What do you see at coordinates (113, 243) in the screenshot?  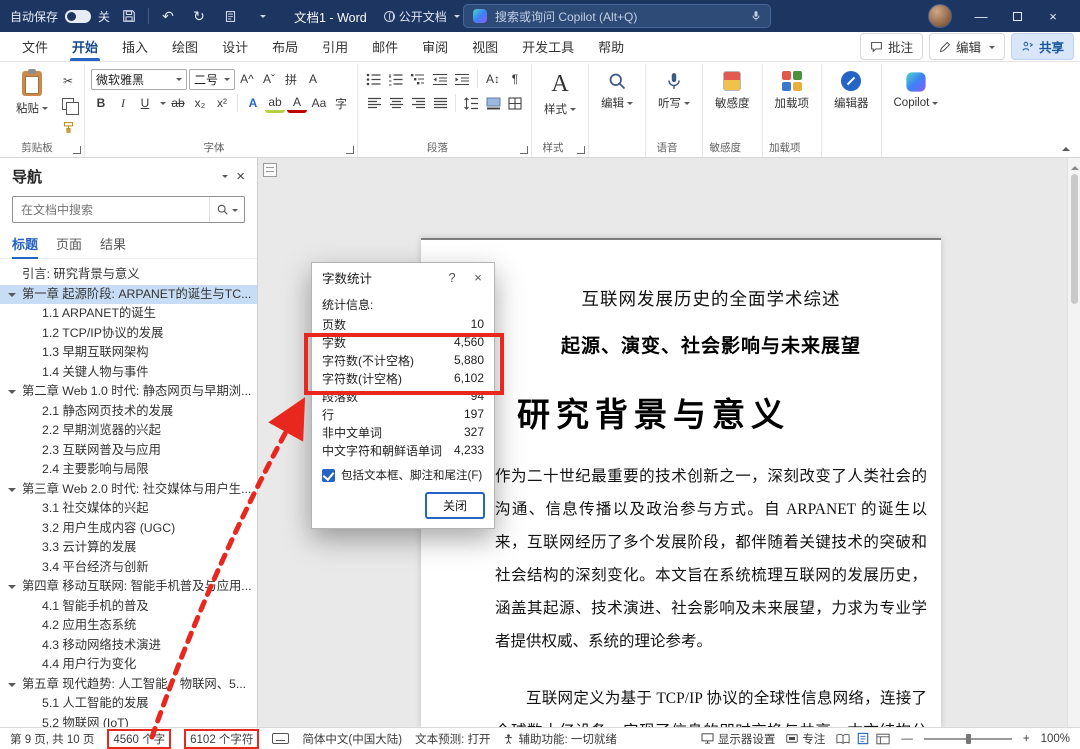 I see `nav-tab: 结果` at bounding box center [113, 243].